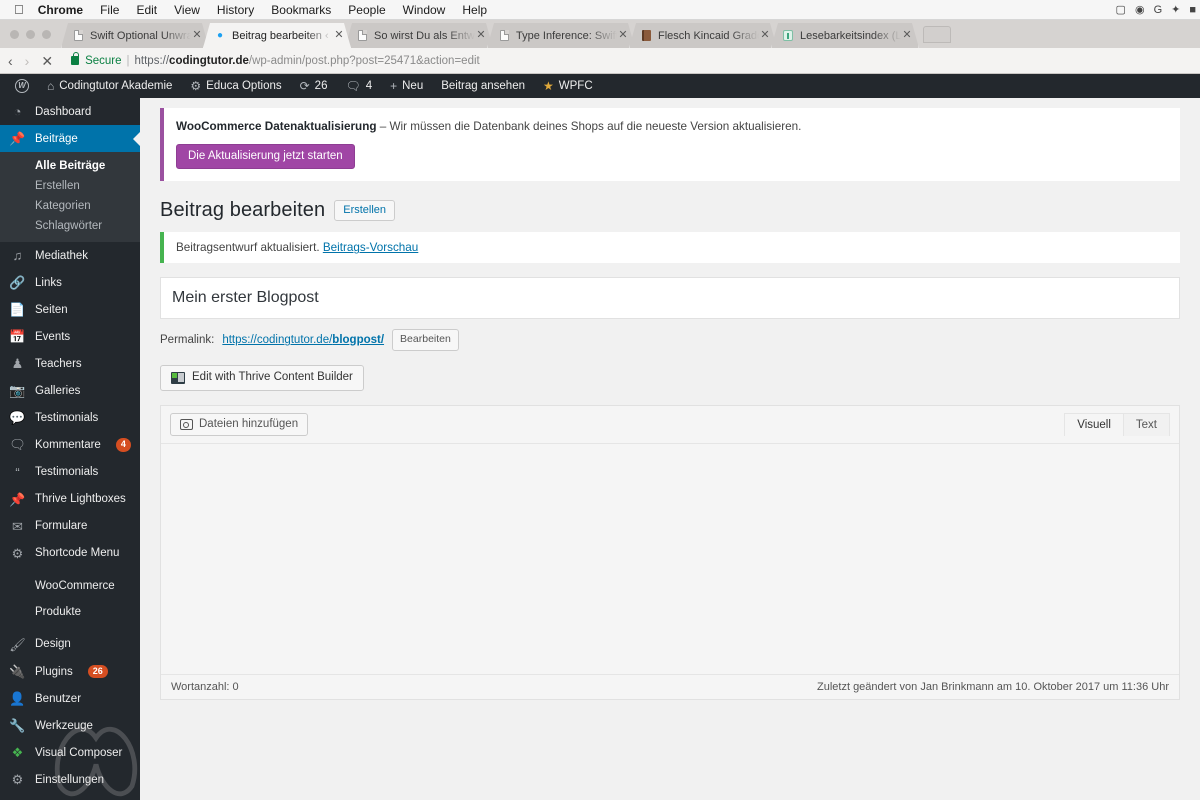  What do you see at coordinates (109, 86) in the screenshot?
I see `adminbar-site-name: ⌂ Codingtutor Akademie` at bounding box center [109, 86].